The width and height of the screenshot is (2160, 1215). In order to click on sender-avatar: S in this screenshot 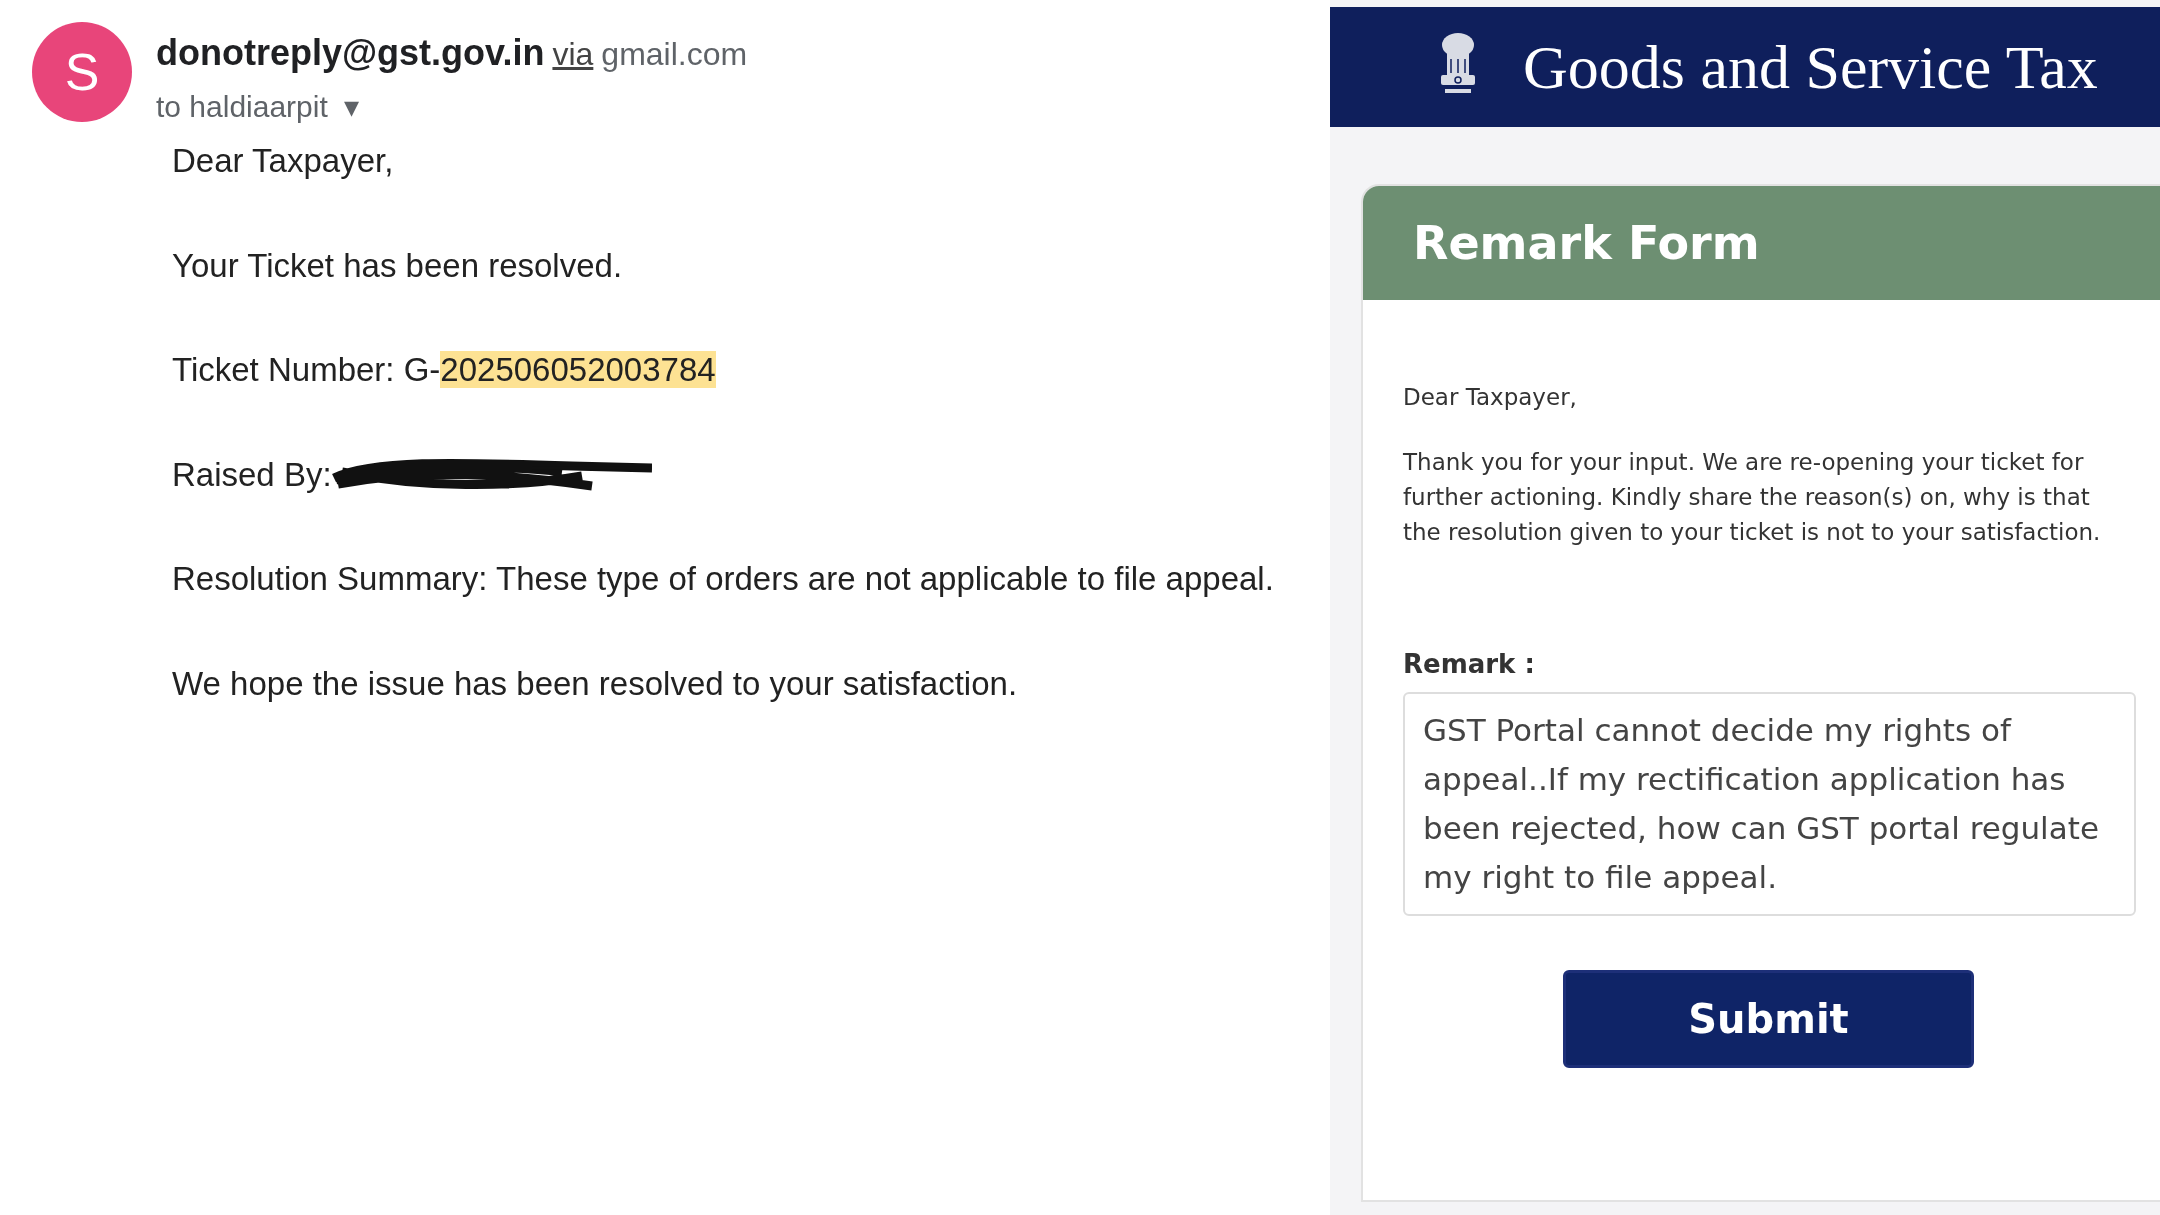, I will do `click(82, 72)`.